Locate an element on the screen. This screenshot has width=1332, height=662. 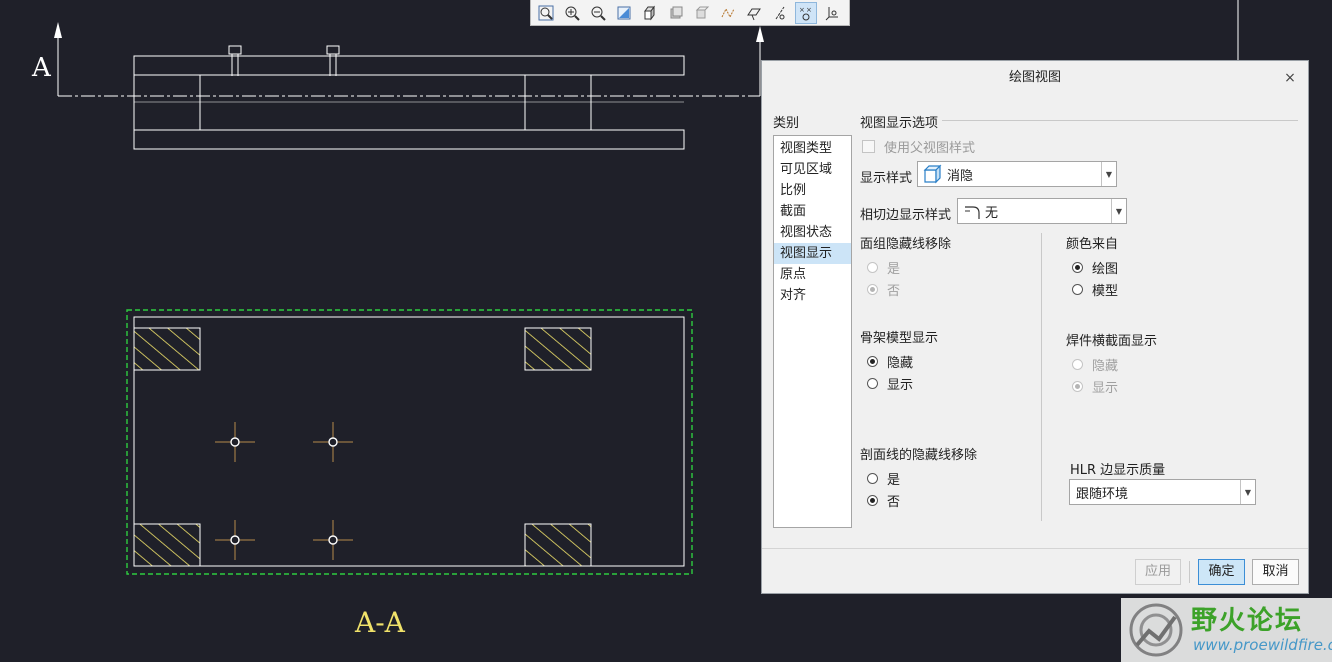
coordinate-system-icon is located at coordinates (832, 13).